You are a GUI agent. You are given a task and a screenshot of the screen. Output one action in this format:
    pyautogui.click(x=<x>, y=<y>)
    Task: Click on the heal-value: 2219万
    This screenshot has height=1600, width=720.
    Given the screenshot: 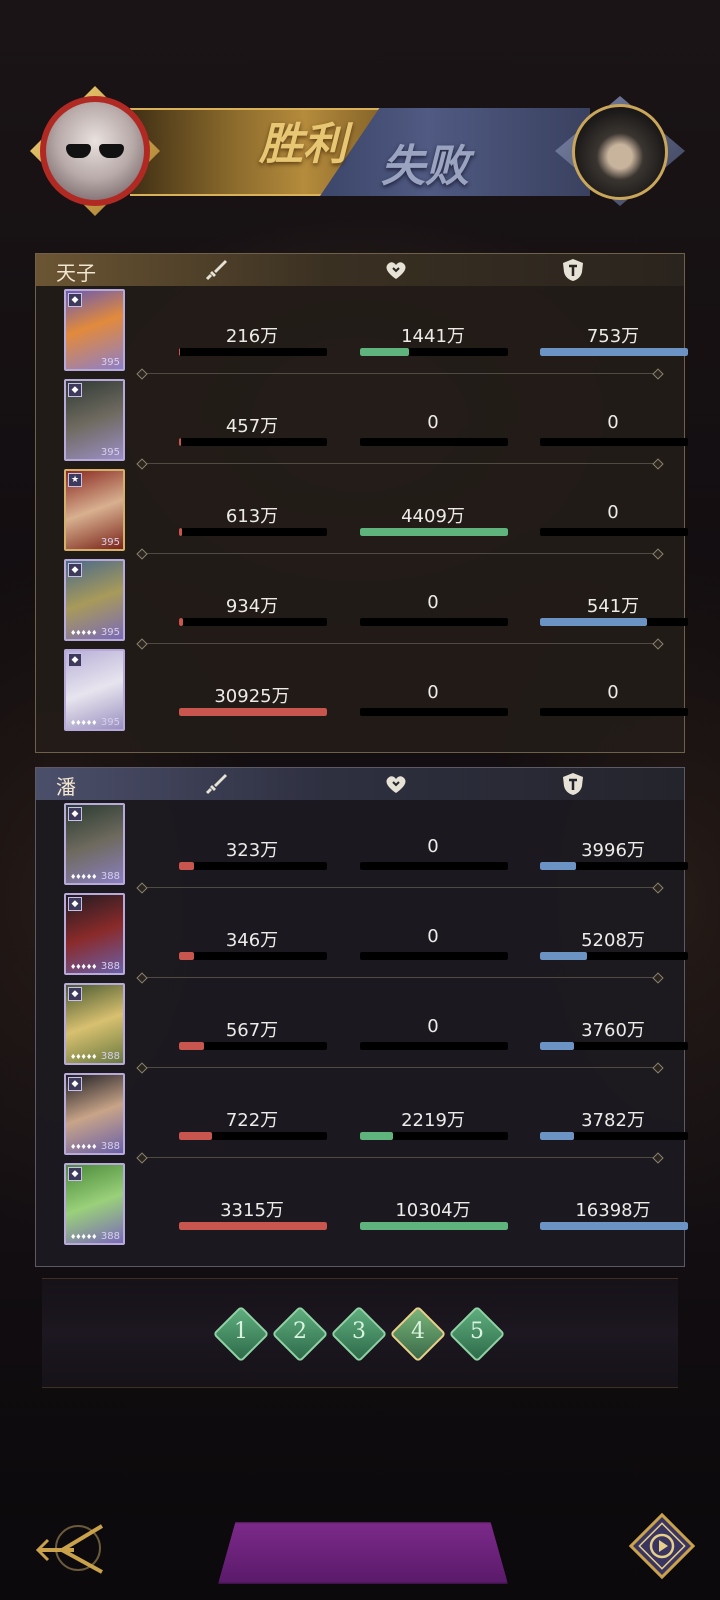 What is the action you would take?
    pyautogui.click(x=433, y=1120)
    